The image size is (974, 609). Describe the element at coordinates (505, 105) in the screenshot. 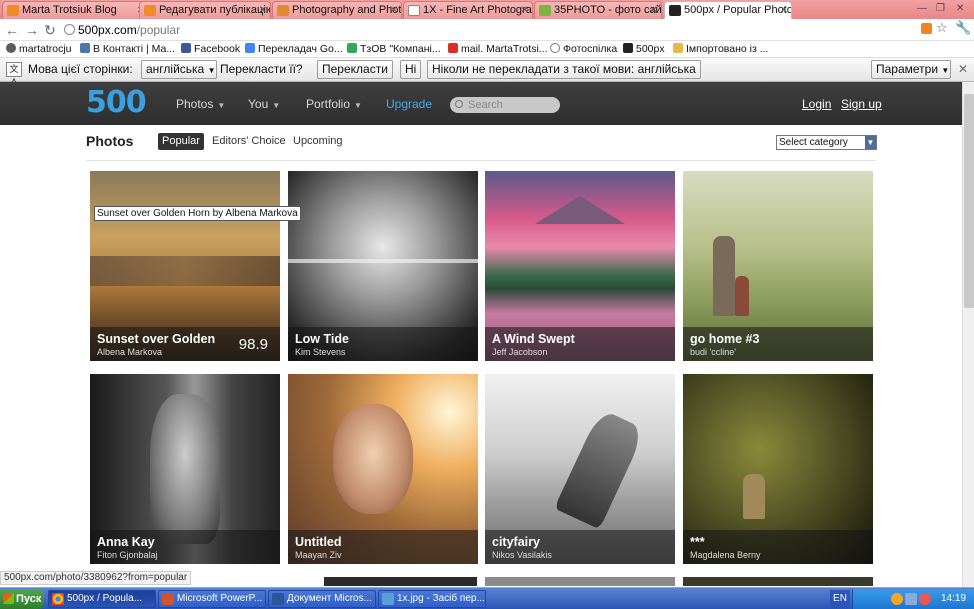

I see `search-input: Search` at that location.